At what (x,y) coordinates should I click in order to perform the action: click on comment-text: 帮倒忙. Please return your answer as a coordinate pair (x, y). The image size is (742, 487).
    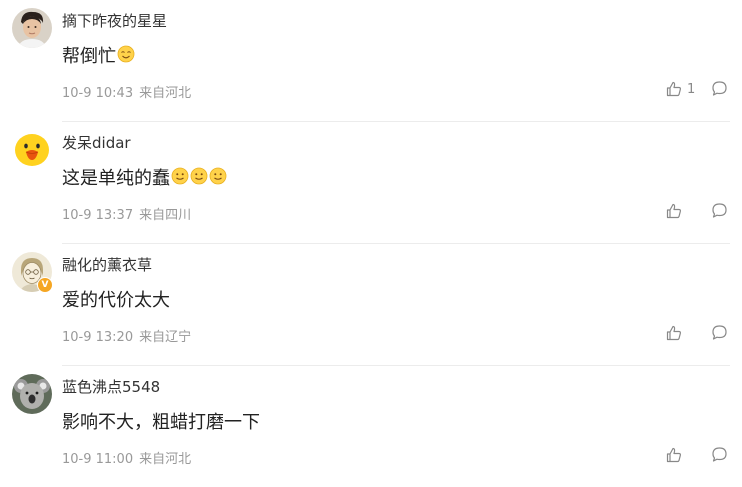
    Looking at the image, I should click on (98, 55).